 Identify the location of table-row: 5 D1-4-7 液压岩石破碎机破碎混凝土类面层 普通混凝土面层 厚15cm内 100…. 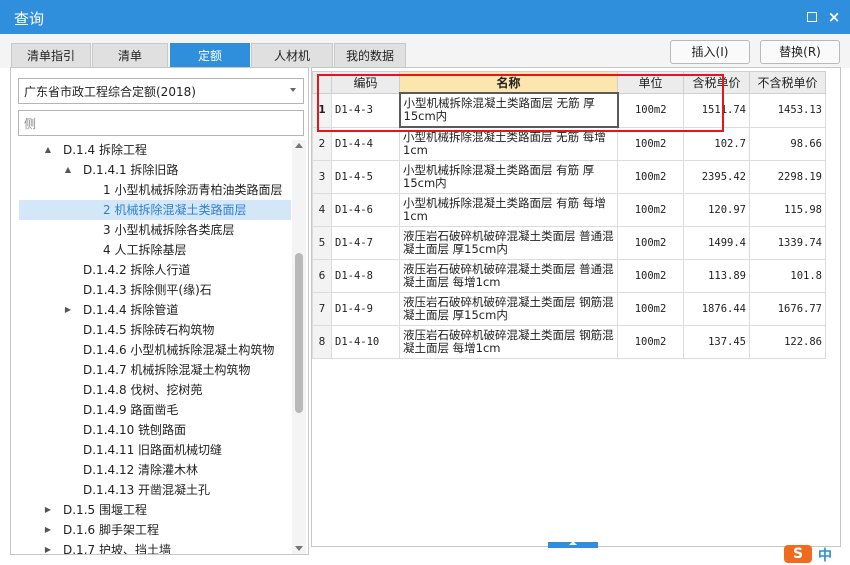
(569, 243).